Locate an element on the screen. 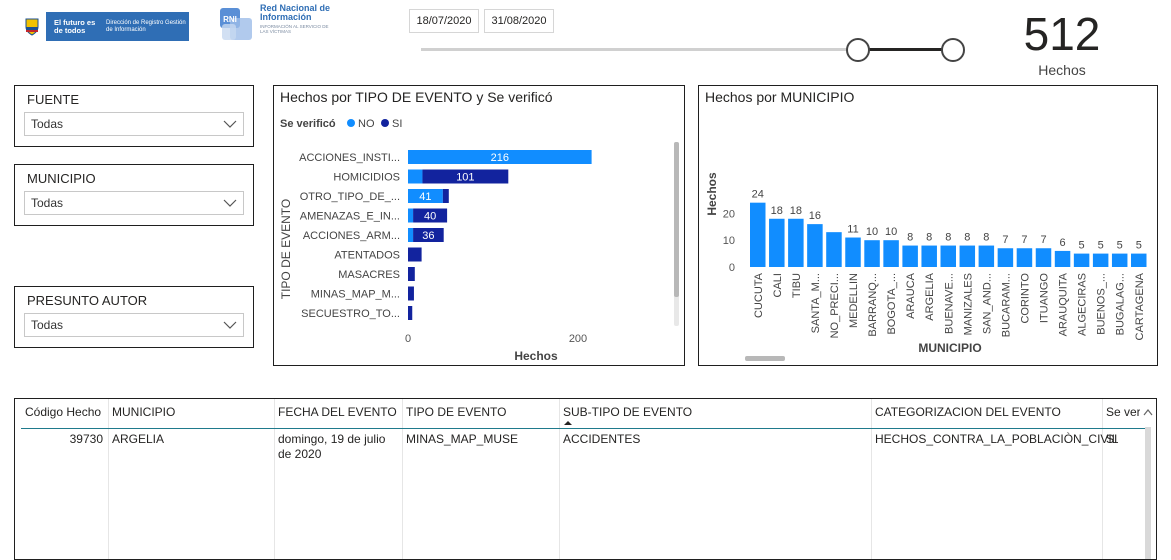  slicer-title: FUENTE is located at coordinates (53, 99).